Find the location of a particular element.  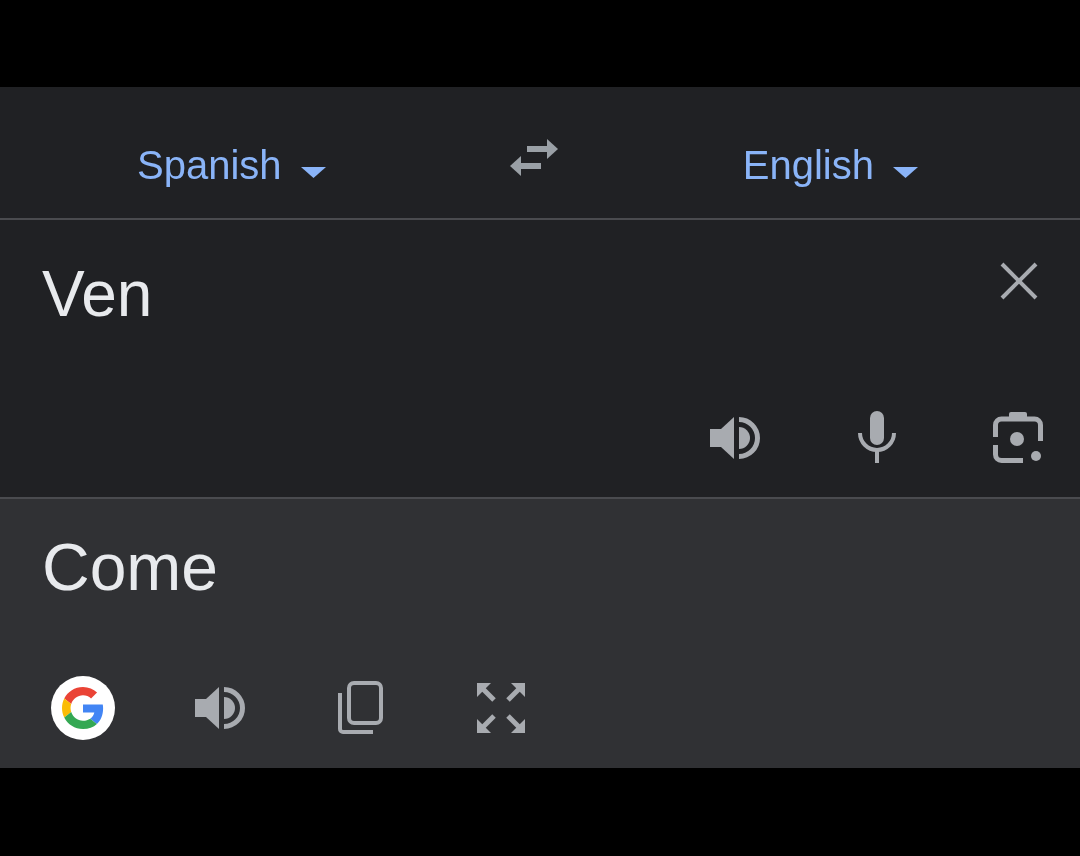

copy-icon is located at coordinates (360, 708).